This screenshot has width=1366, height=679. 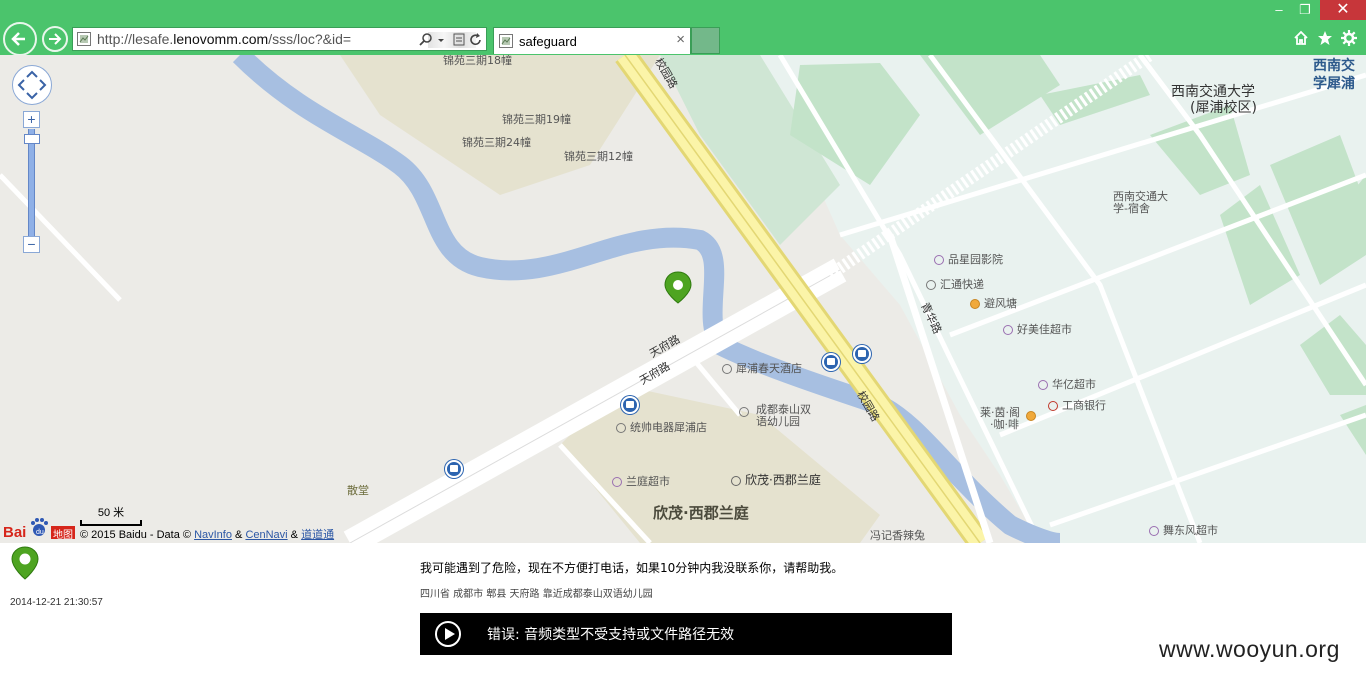 What do you see at coordinates (317, 535) in the screenshot?
I see `daodaotong-link: 道道通` at bounding box center [317, 535].